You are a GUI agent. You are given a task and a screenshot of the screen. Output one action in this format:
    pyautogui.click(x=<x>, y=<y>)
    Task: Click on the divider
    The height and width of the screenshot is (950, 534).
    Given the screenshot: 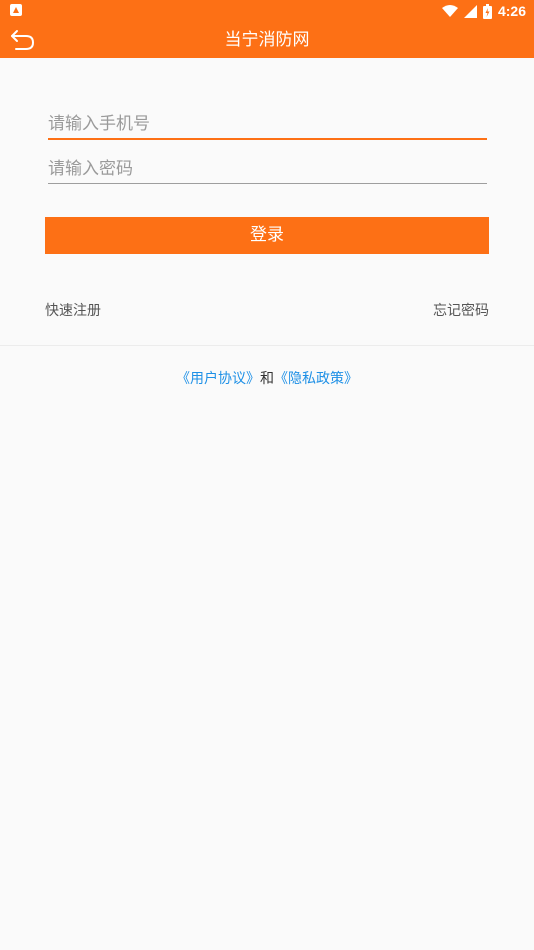 What is the action you would take?
    pyautogui.click(x=267, y=345)
    